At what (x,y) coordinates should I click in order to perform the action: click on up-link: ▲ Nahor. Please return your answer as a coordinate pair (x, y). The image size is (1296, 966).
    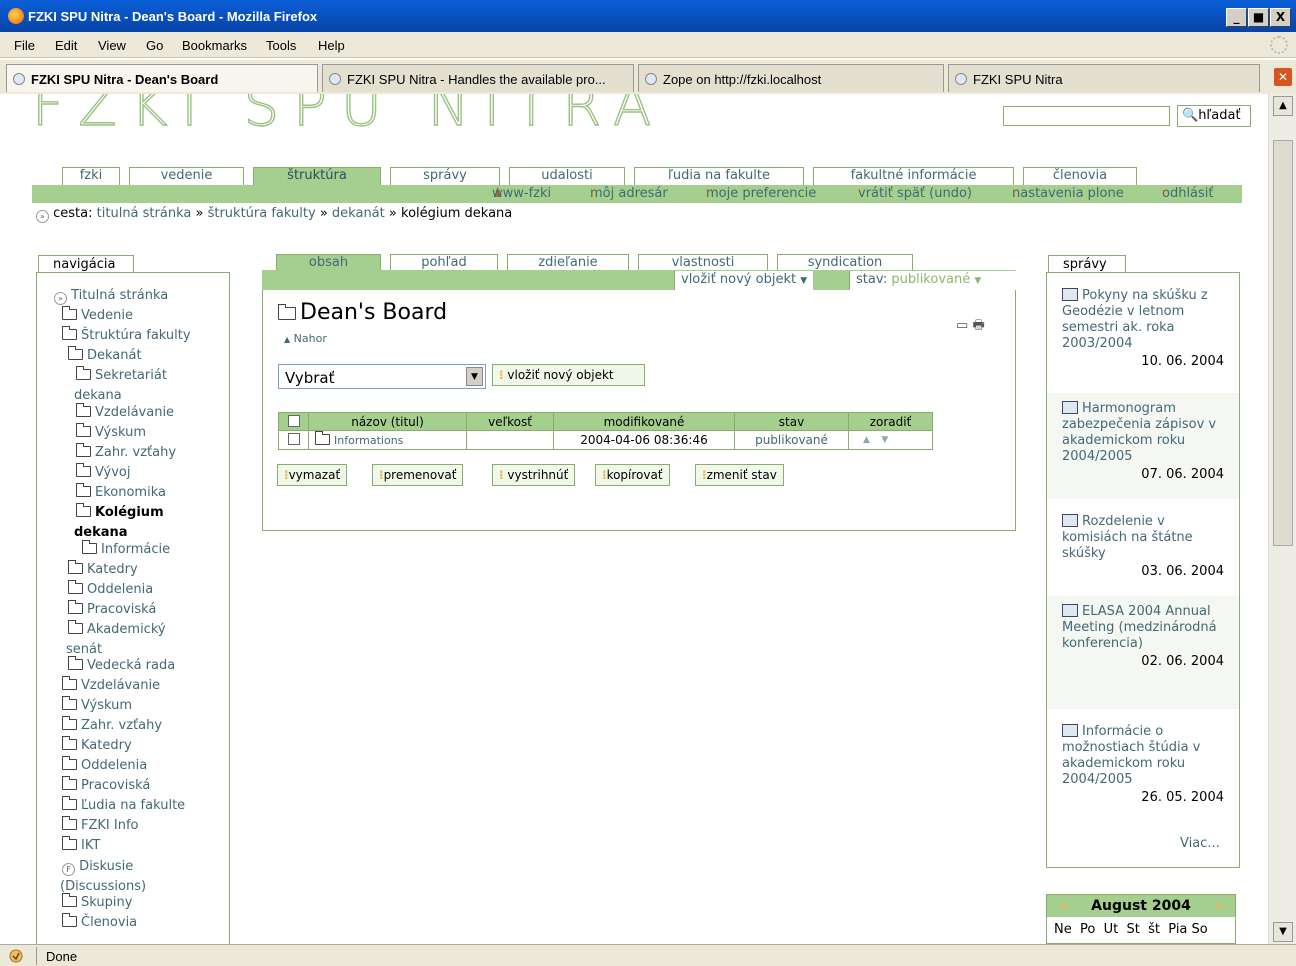
    Looking at the image, I should click on (305, 338).